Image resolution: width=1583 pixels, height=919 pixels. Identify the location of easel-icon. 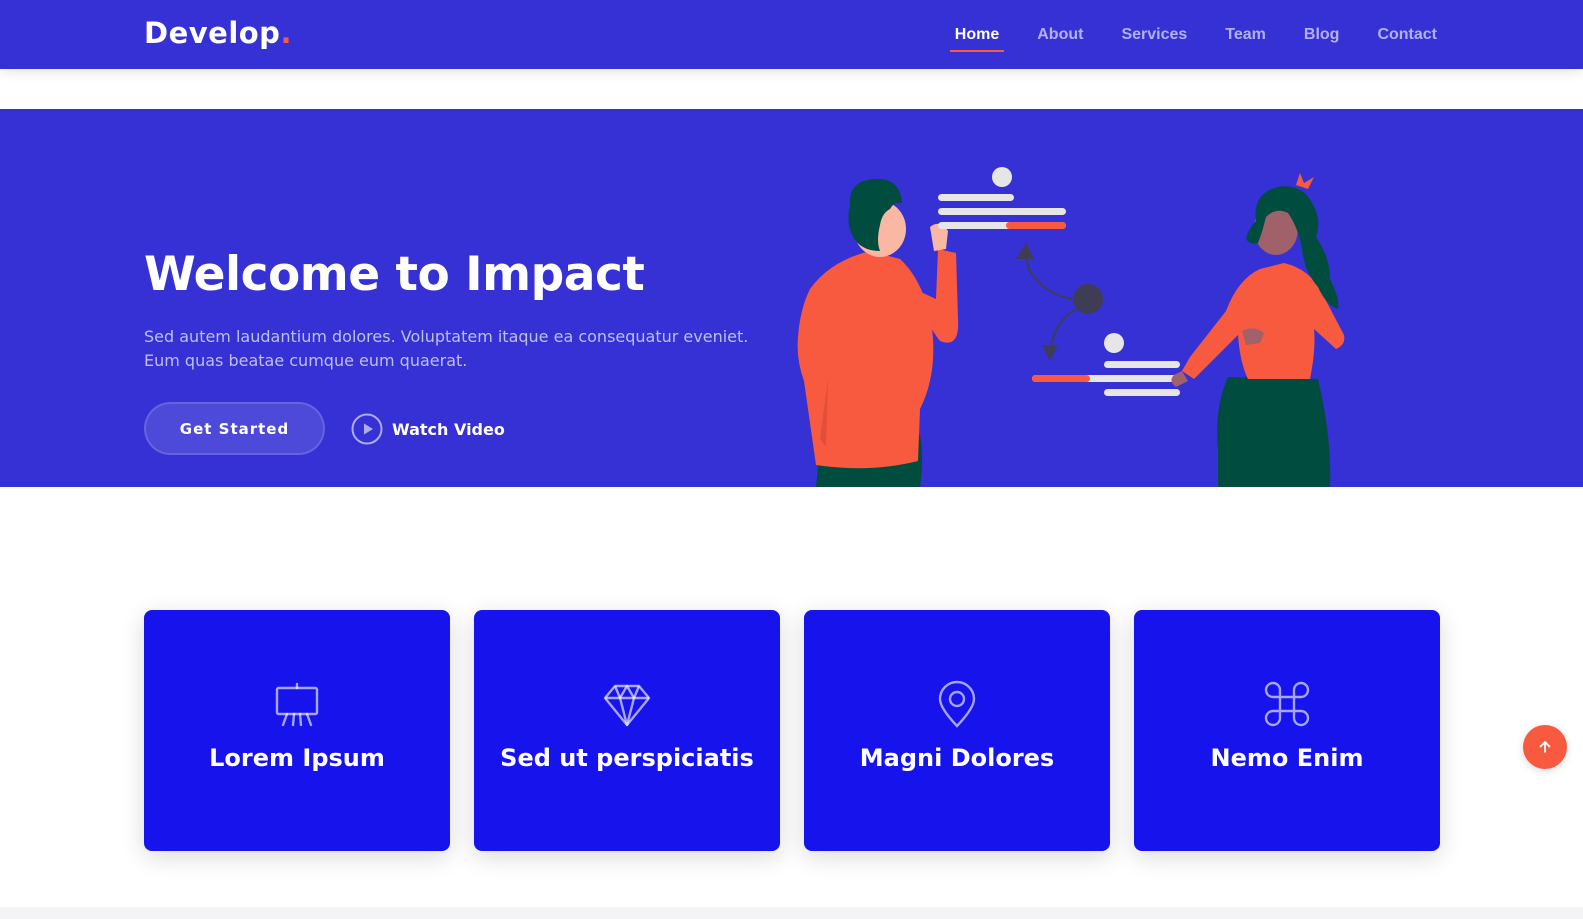
(297, 704).